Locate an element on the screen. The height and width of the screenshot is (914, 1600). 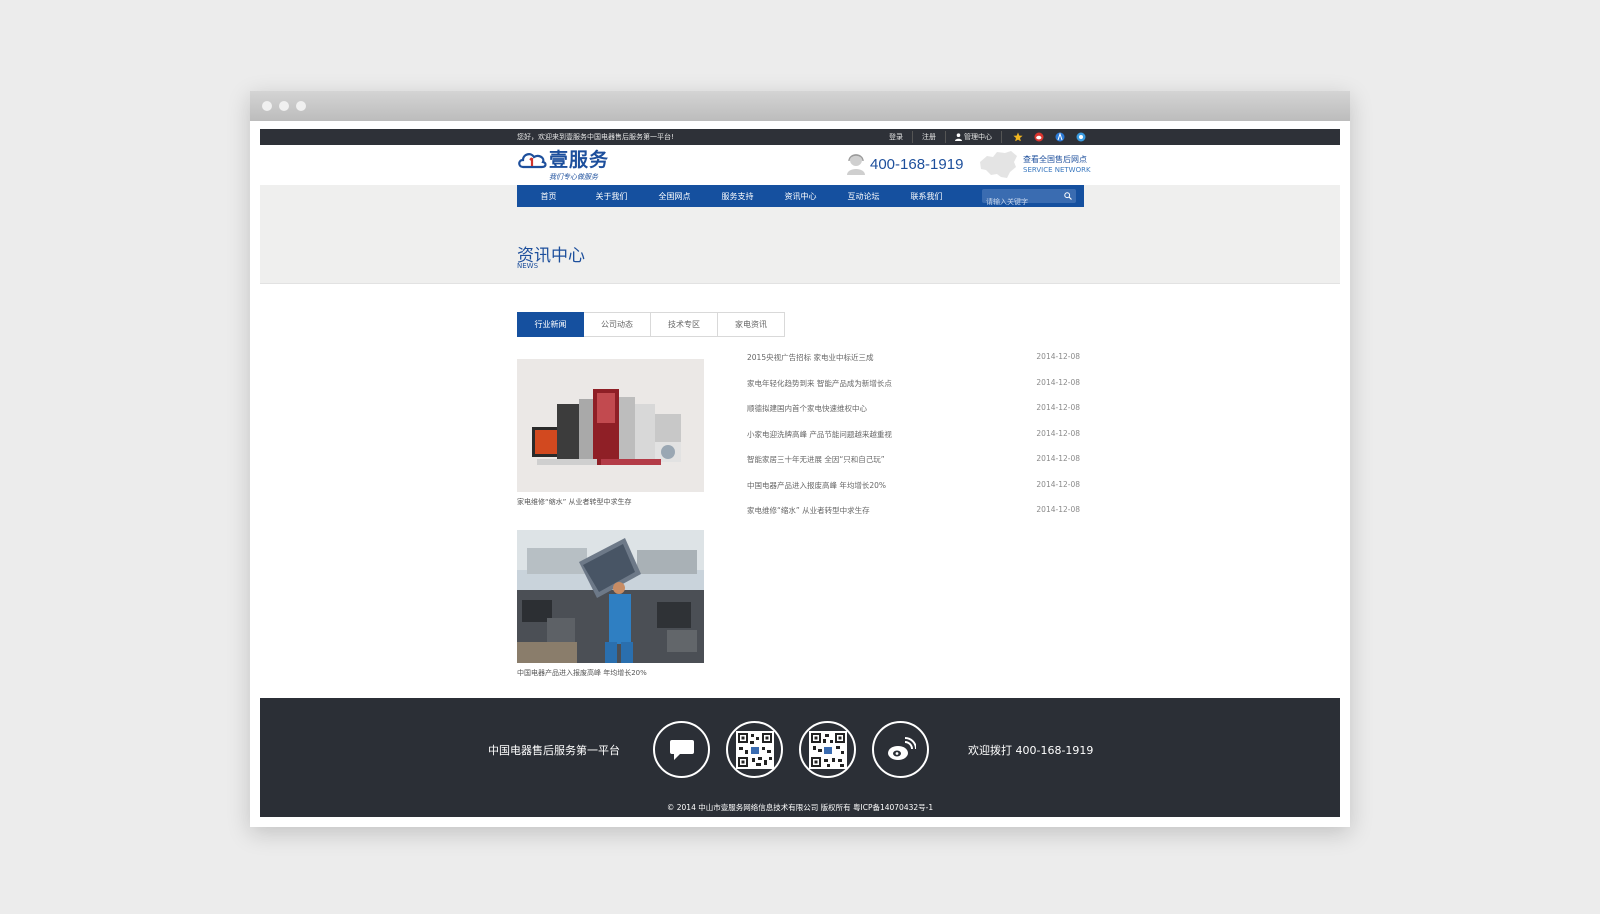
news-row: 2015央视广告招标 家电业中标近三成 2014-12-08 is located at coordinates (913, 365).